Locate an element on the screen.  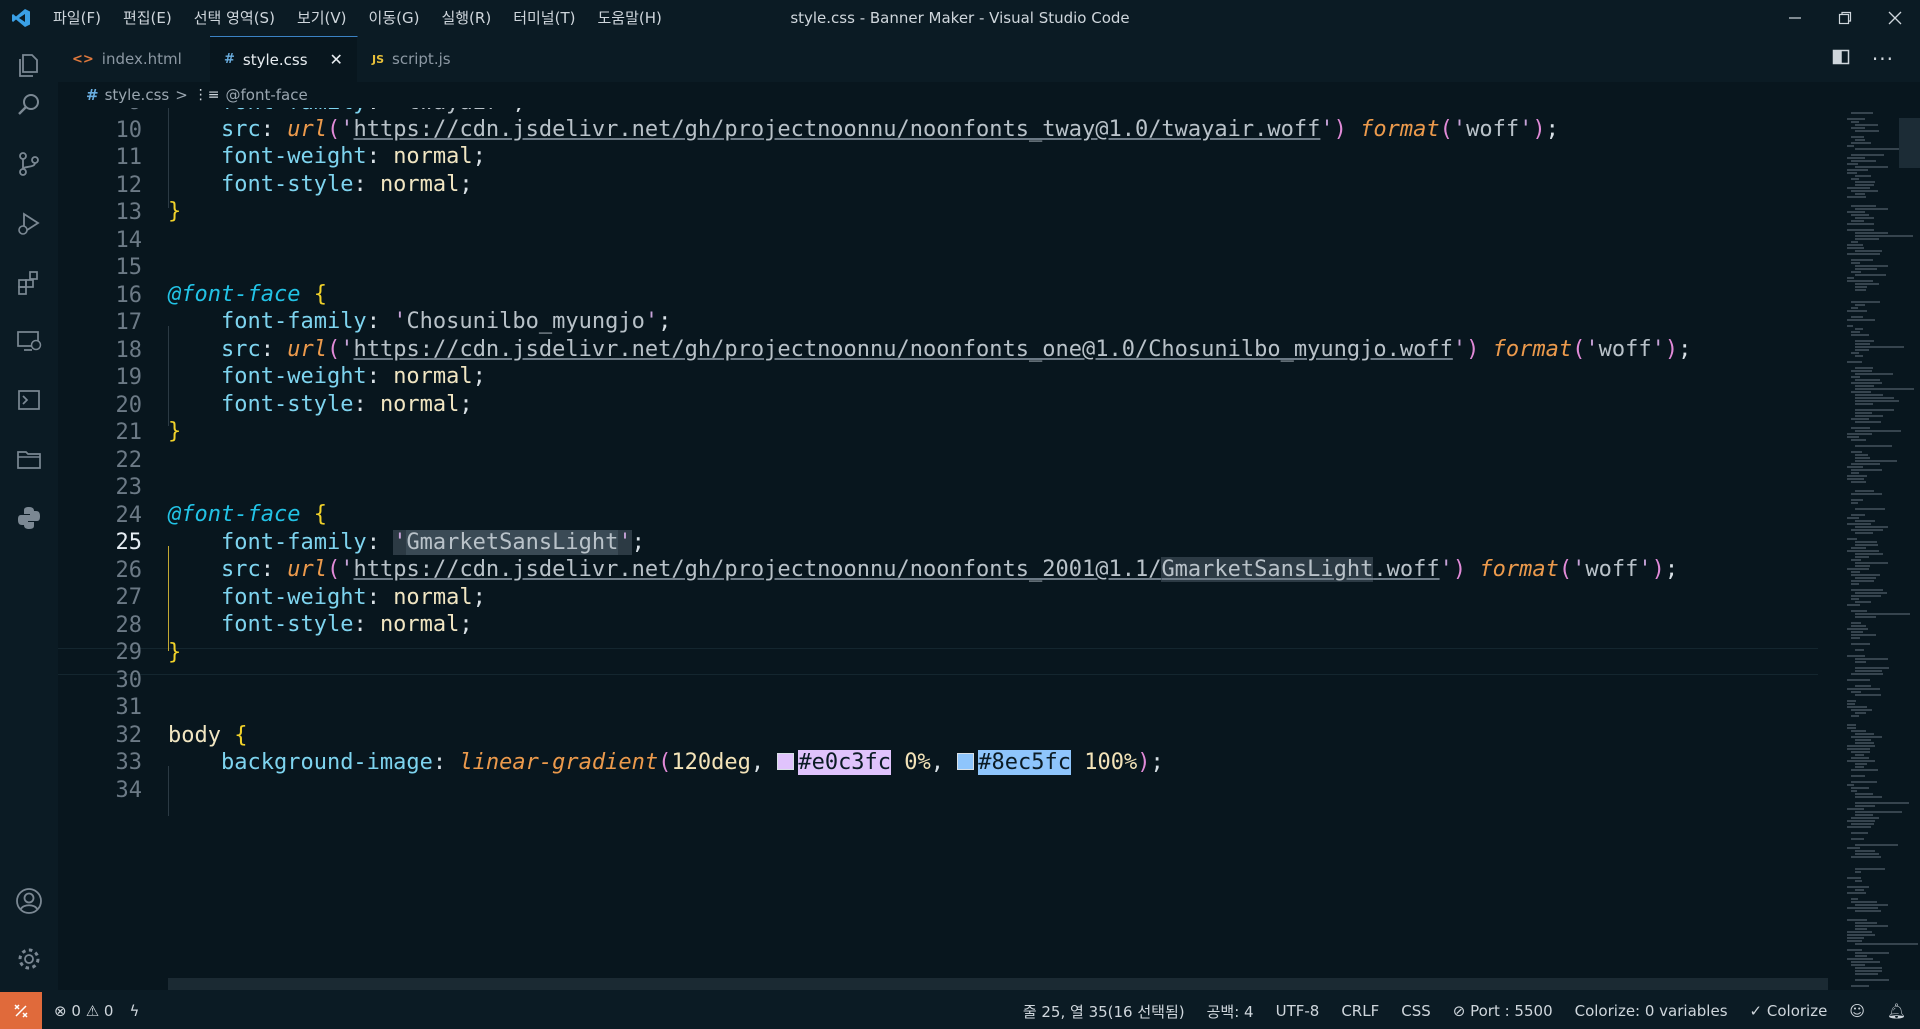
menu-selection: 선택 영역(S) is located at coordinates (234, 18).